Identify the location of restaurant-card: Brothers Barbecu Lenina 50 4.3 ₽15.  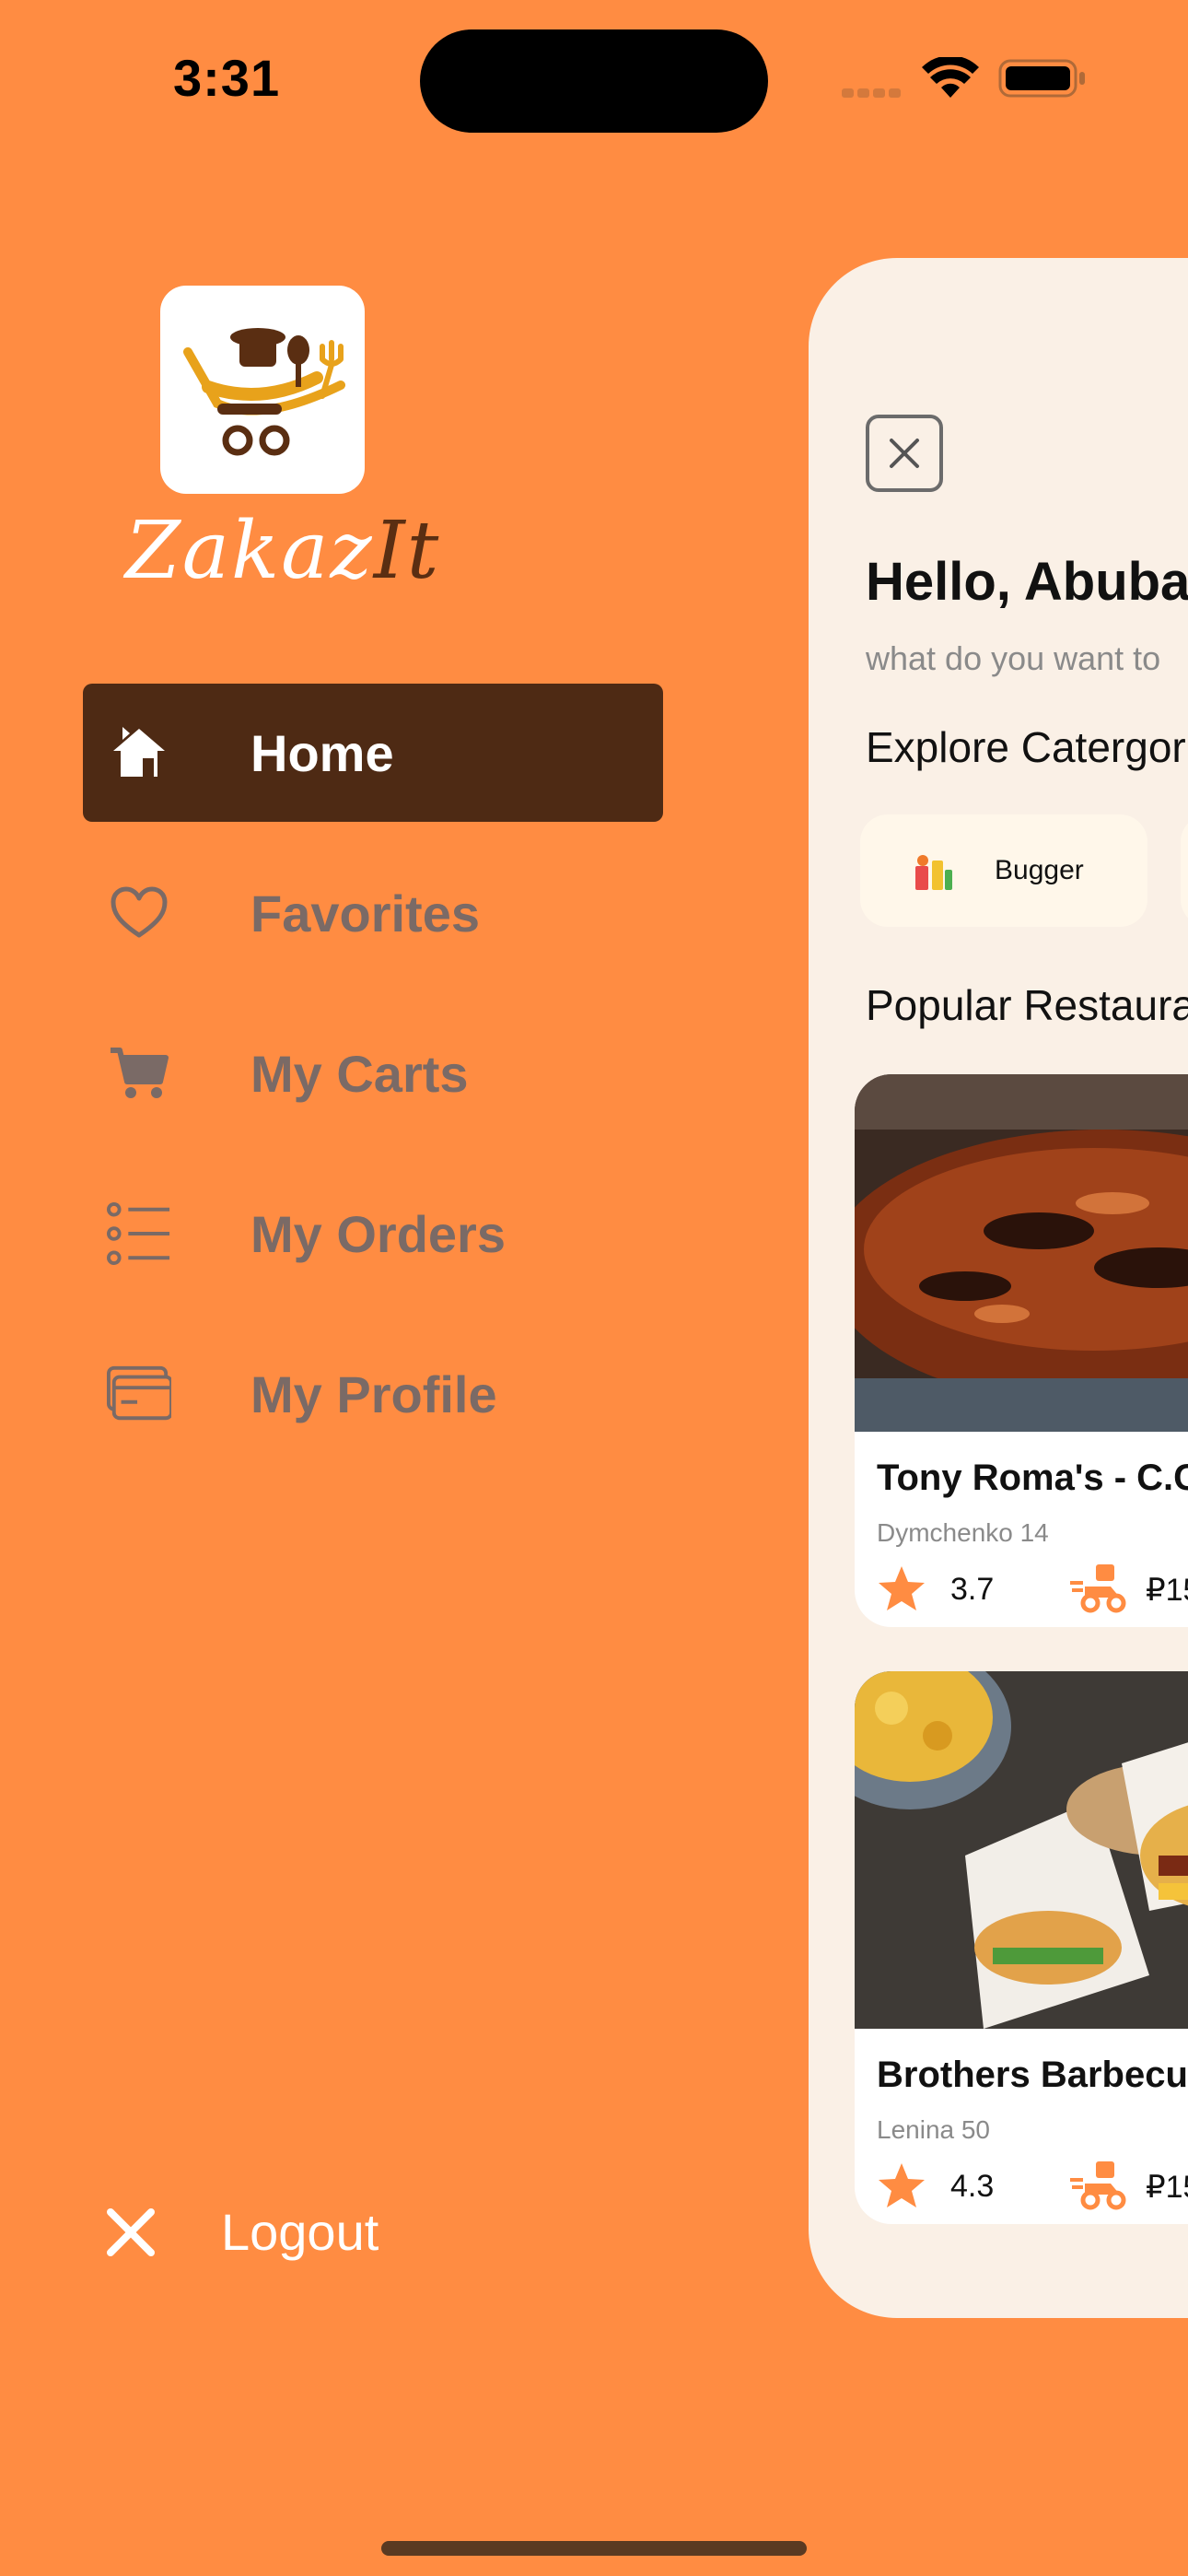
(1021, 1948).